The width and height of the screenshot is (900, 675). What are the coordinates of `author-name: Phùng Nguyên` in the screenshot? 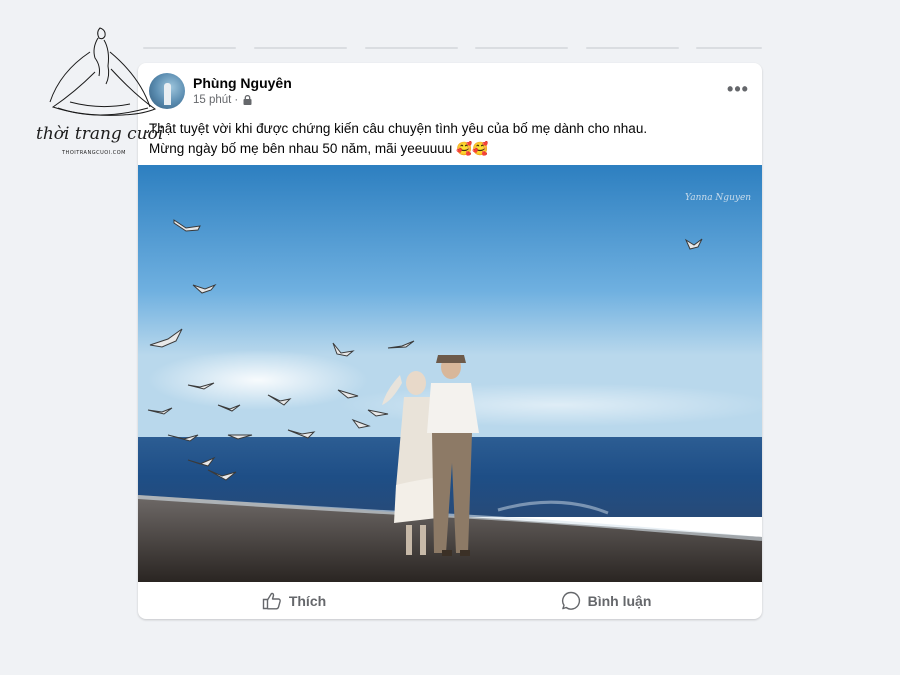 It's located at (242, 83).